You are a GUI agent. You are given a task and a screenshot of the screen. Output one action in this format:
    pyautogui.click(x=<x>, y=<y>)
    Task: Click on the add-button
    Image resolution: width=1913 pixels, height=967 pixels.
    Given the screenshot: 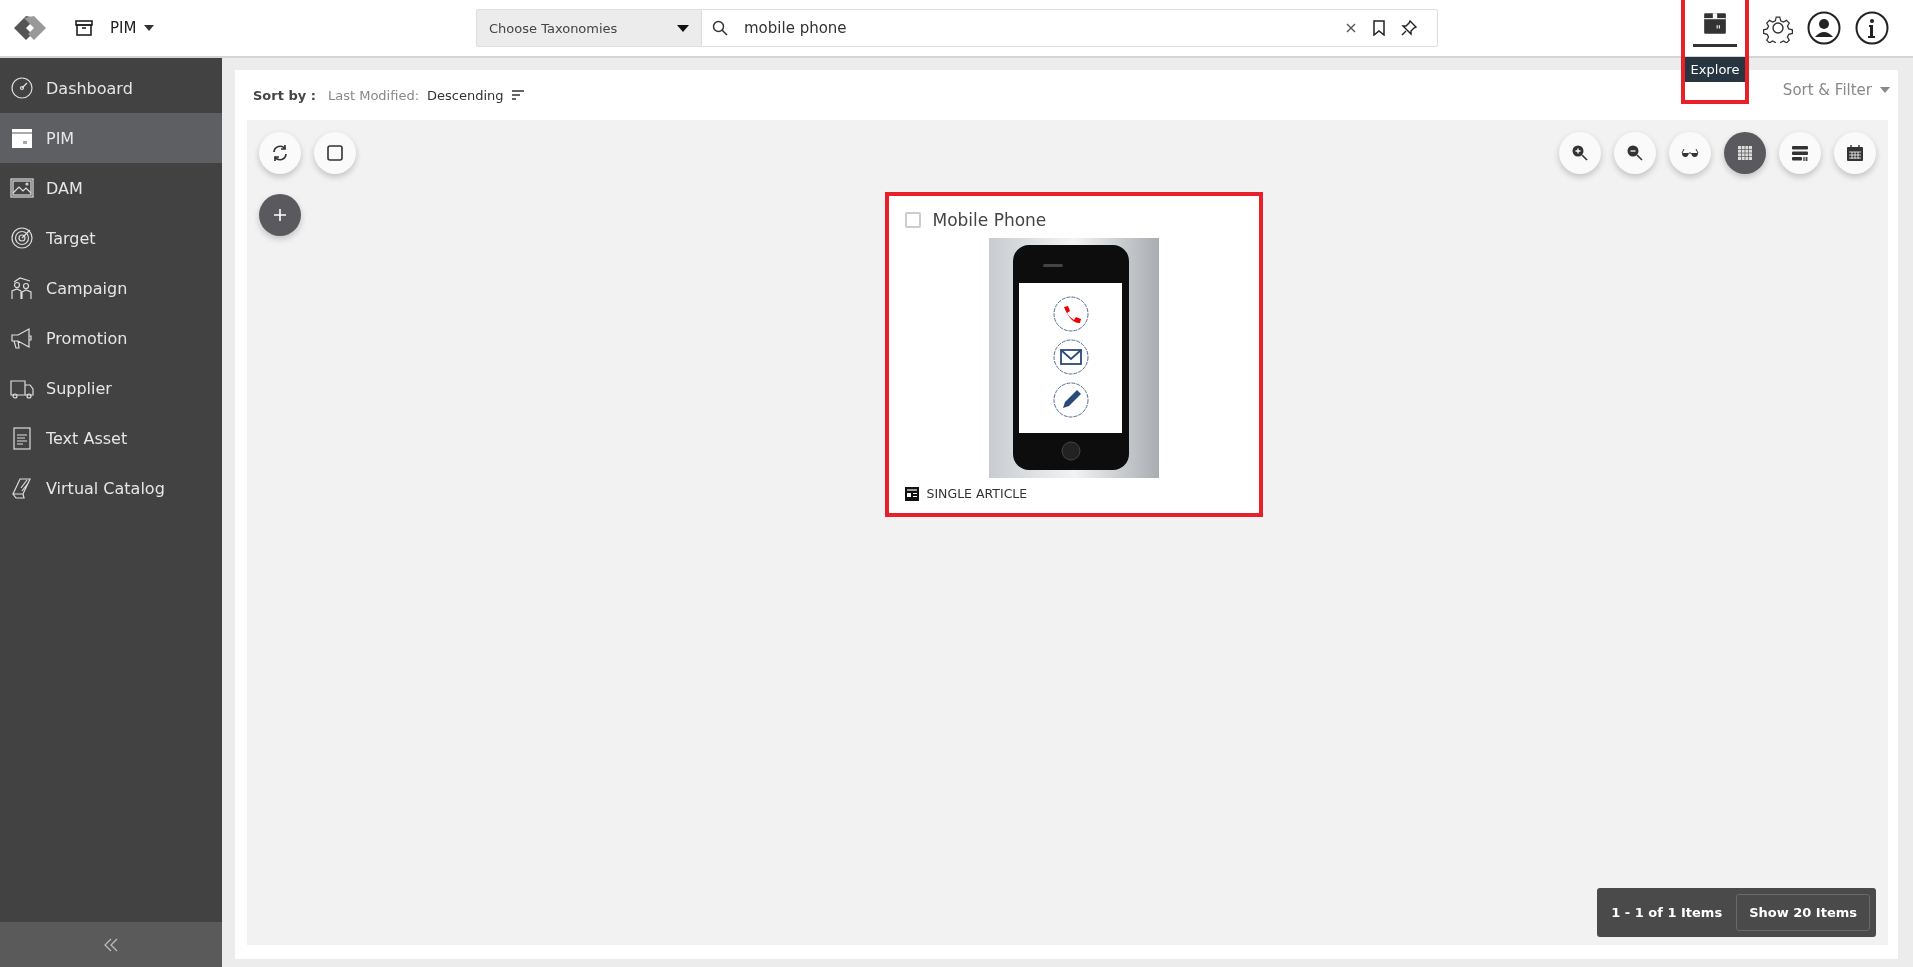 What is the action you would take?
    pyautogui.click(x=280, y=215)
    